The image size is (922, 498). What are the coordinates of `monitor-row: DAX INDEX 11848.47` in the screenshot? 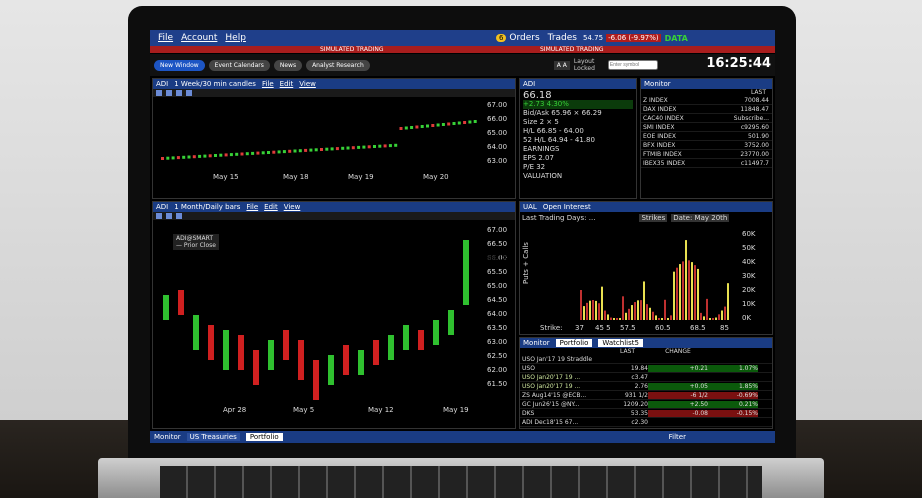 It's located at (706, 109).